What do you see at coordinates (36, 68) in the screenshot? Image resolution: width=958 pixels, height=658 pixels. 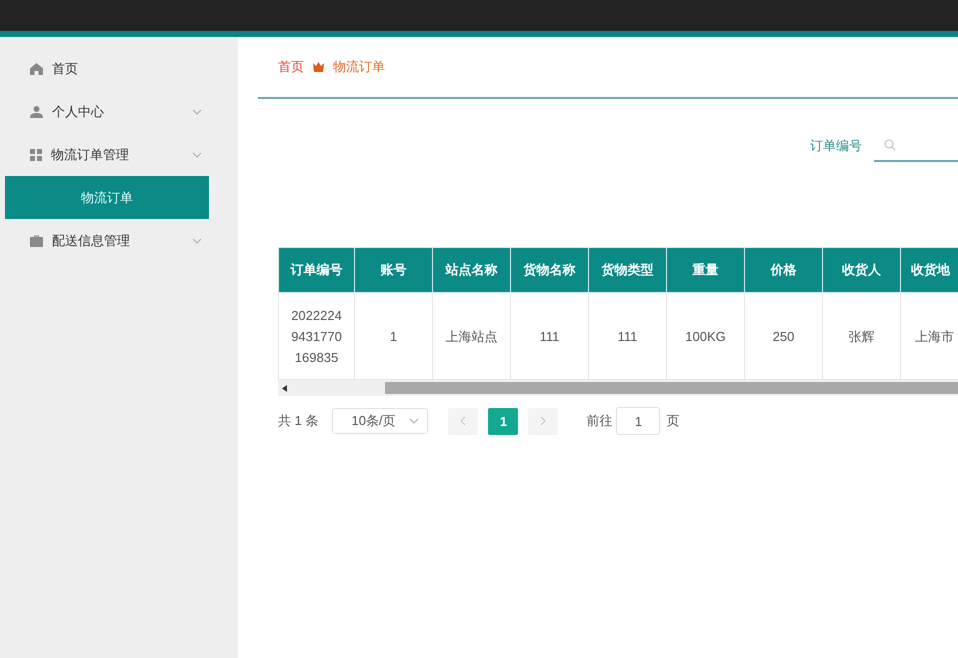 I see `home-icon` at bounding box center [36, 68].